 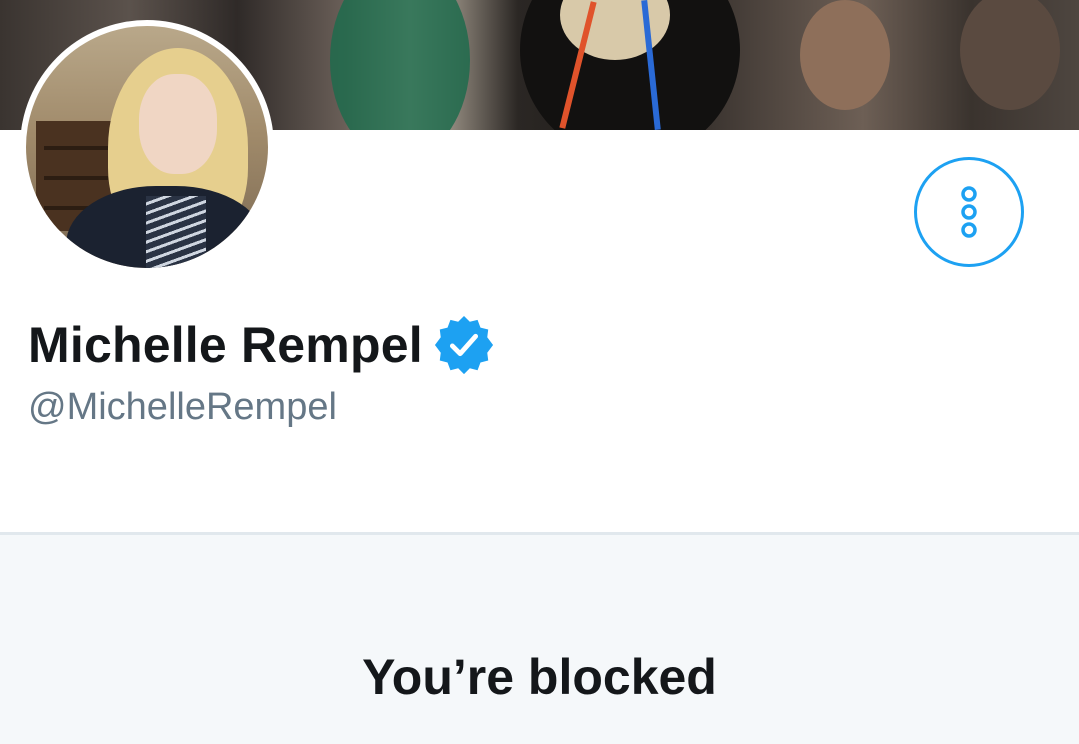 I want to click on display-name: Michelle Rempel, so click(x=225, y=345).